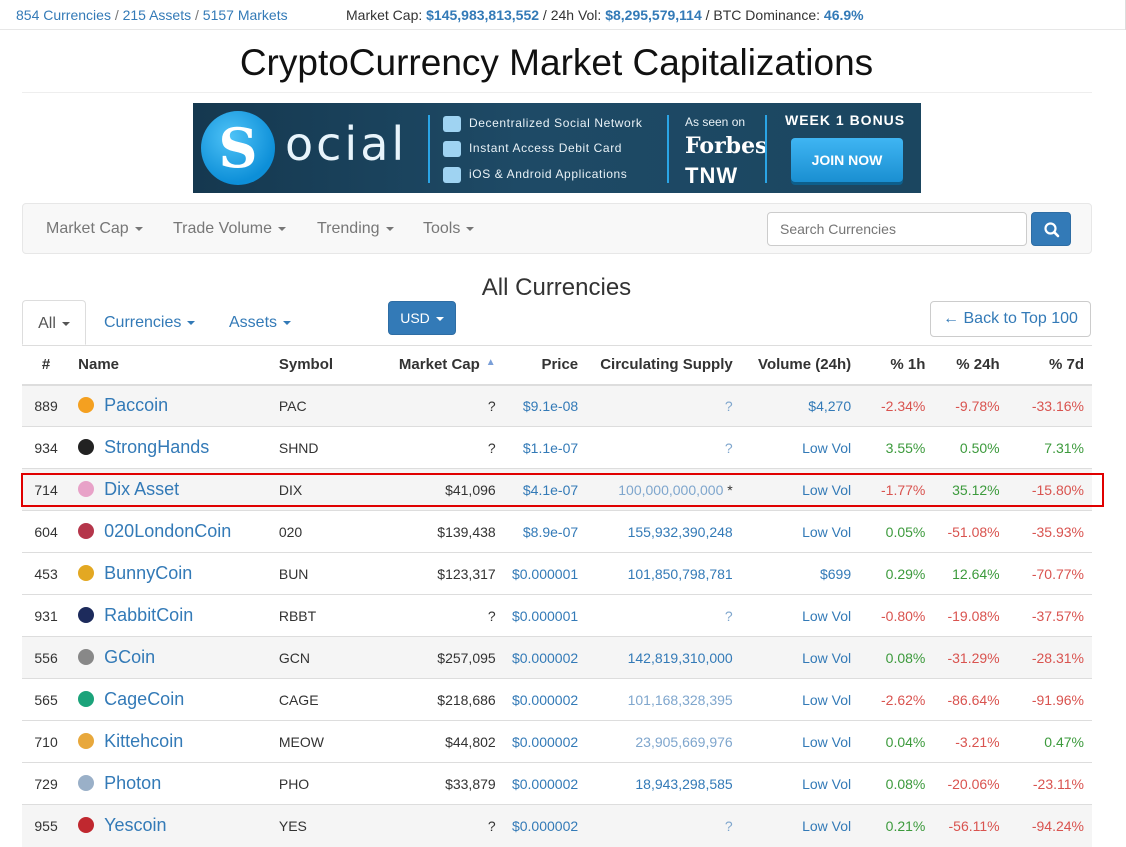  What do you see at coordinates (94, 229) in the screenshot?
I see `nav-market-cap-dropdown: Market Cap` at bounding box center [94, 229].